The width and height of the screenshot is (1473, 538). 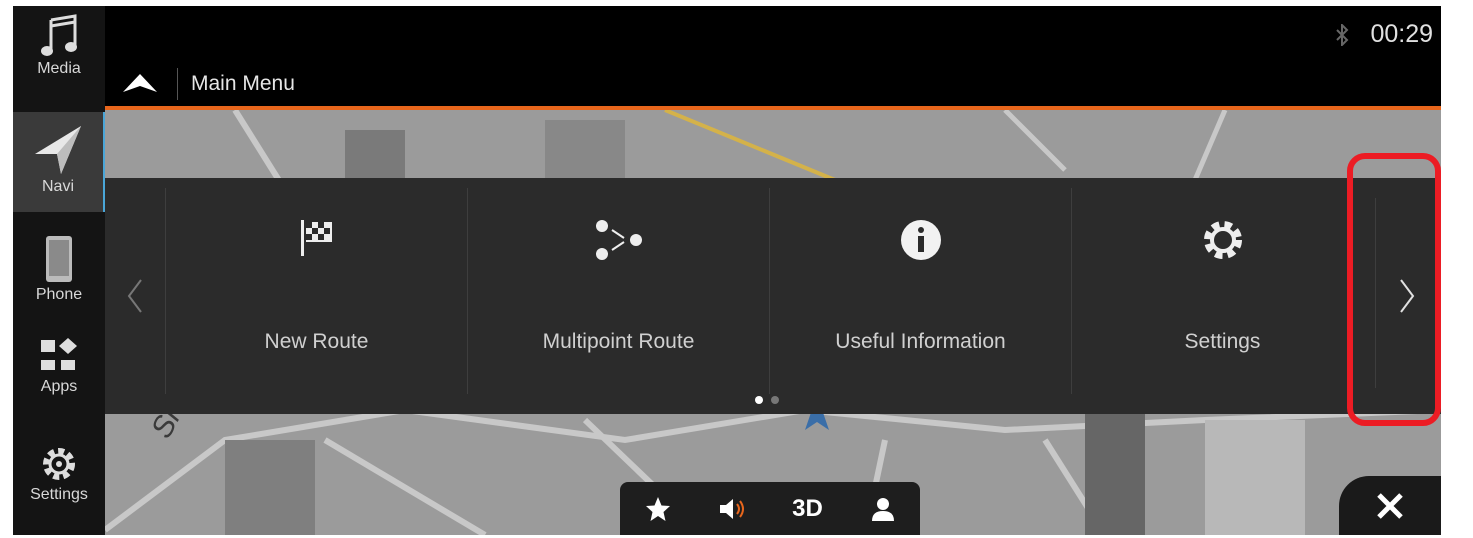 What do you see at coordinates (1394, 289) in the screenshot?
I see `highlight-box` at bounding box center [1394, 289].